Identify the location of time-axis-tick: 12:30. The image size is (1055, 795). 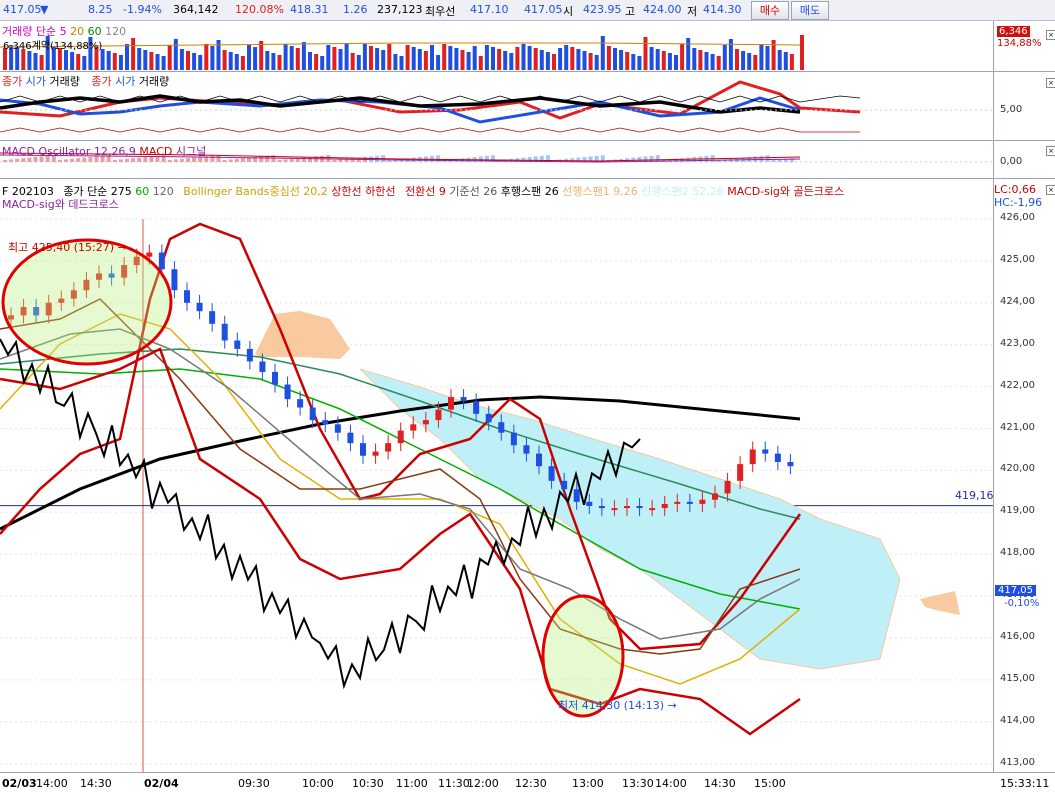
(531, 783).